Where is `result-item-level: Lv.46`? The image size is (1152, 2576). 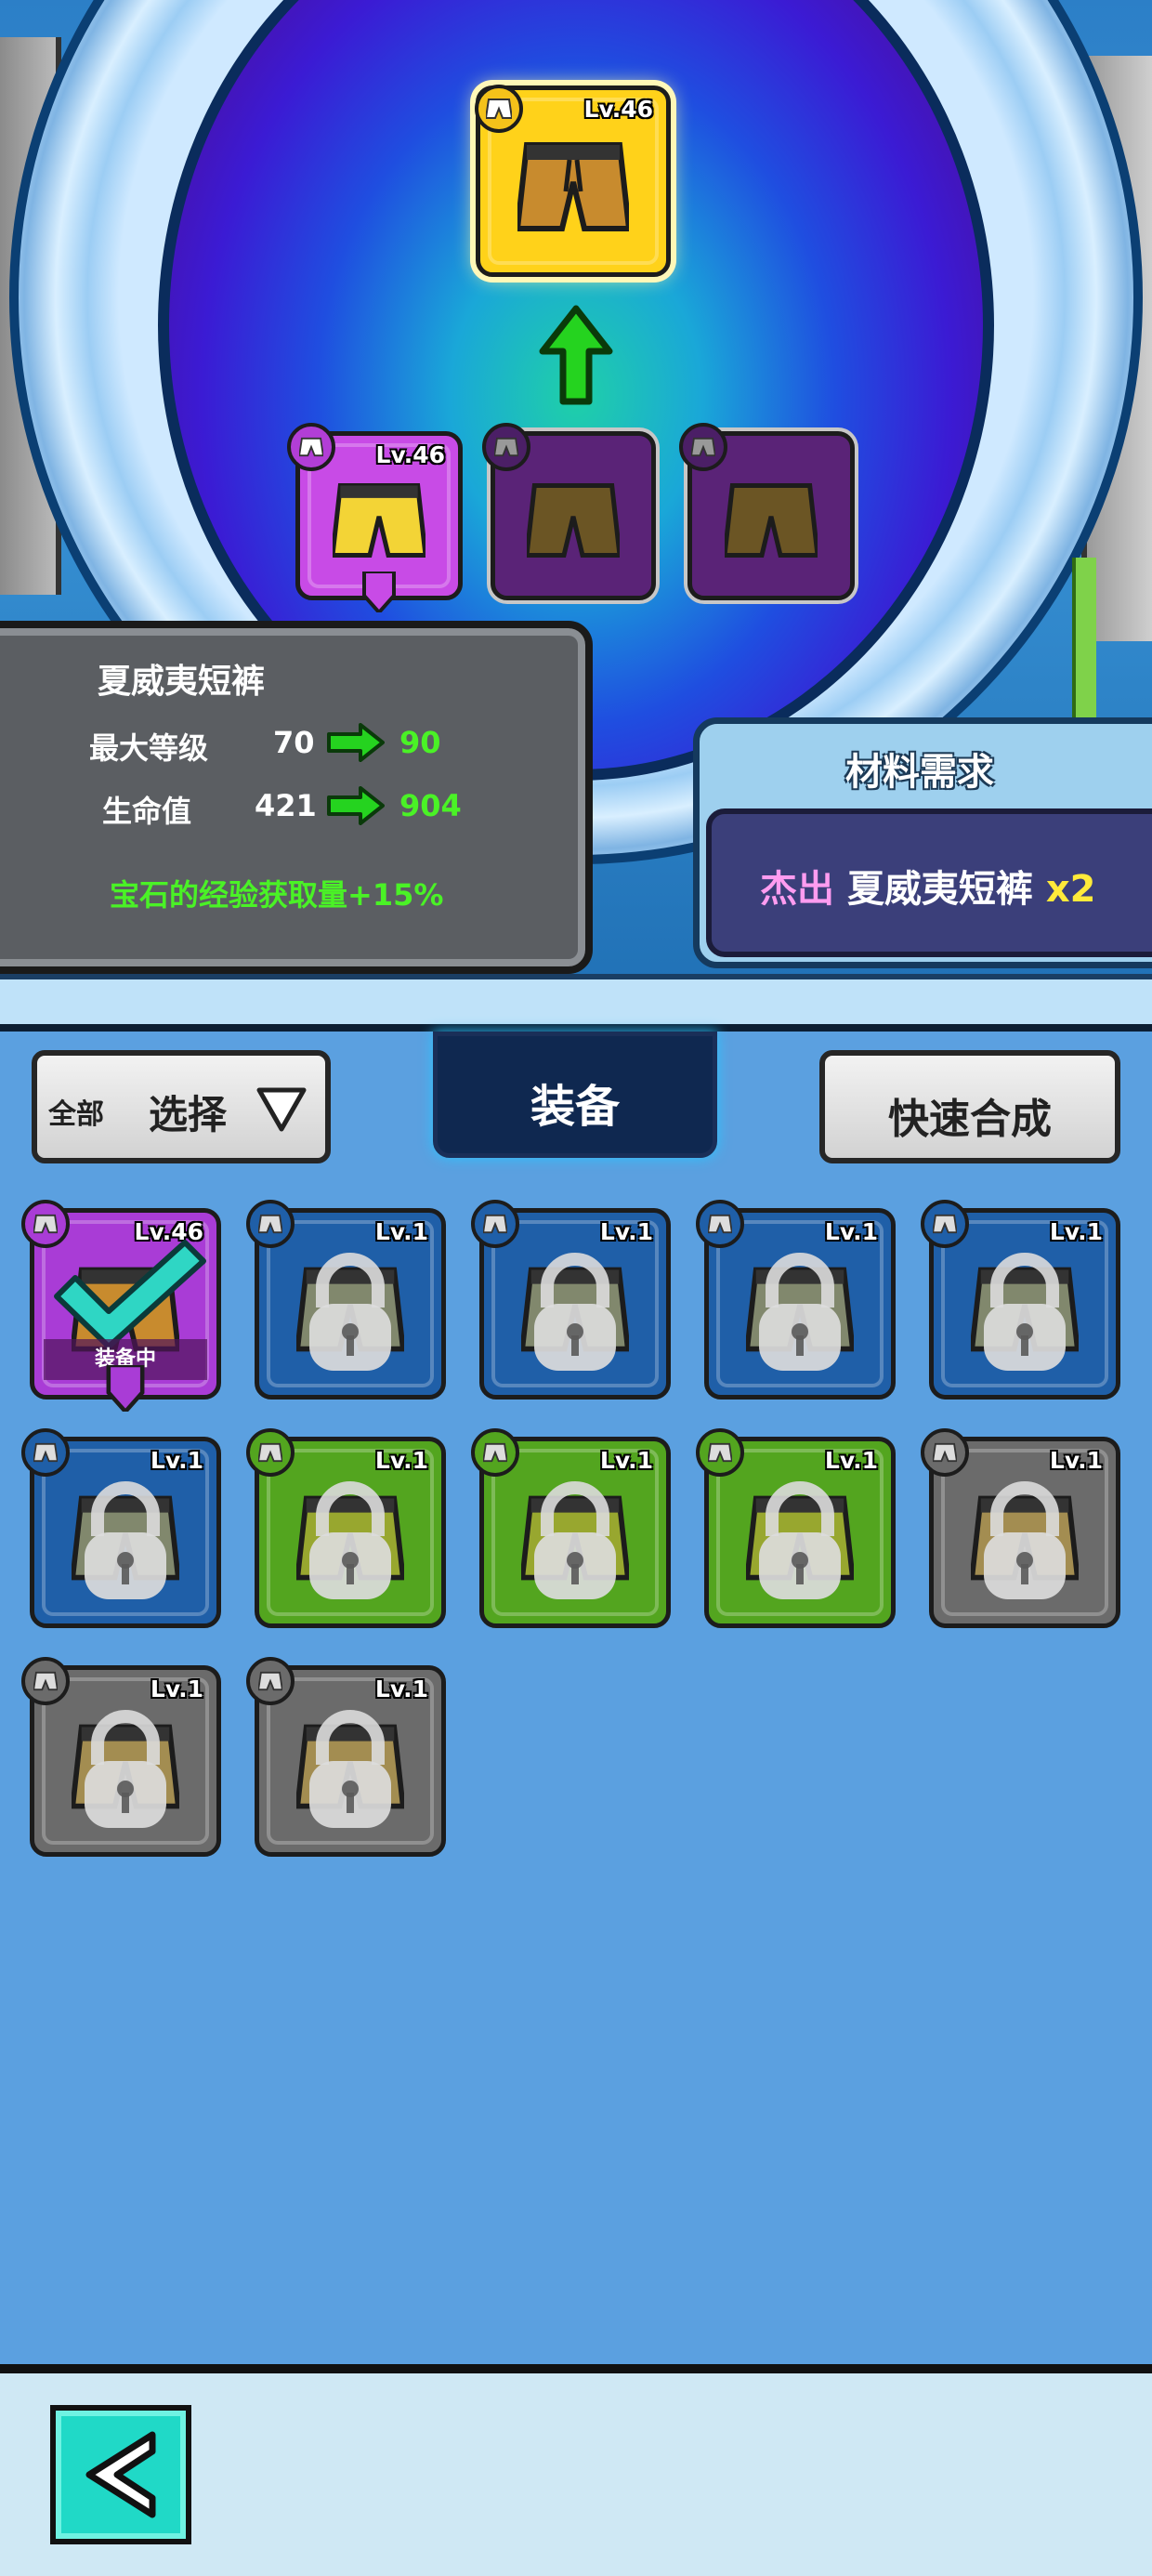 result-item-level: Lv.46 is located at coordinates (618, 109).